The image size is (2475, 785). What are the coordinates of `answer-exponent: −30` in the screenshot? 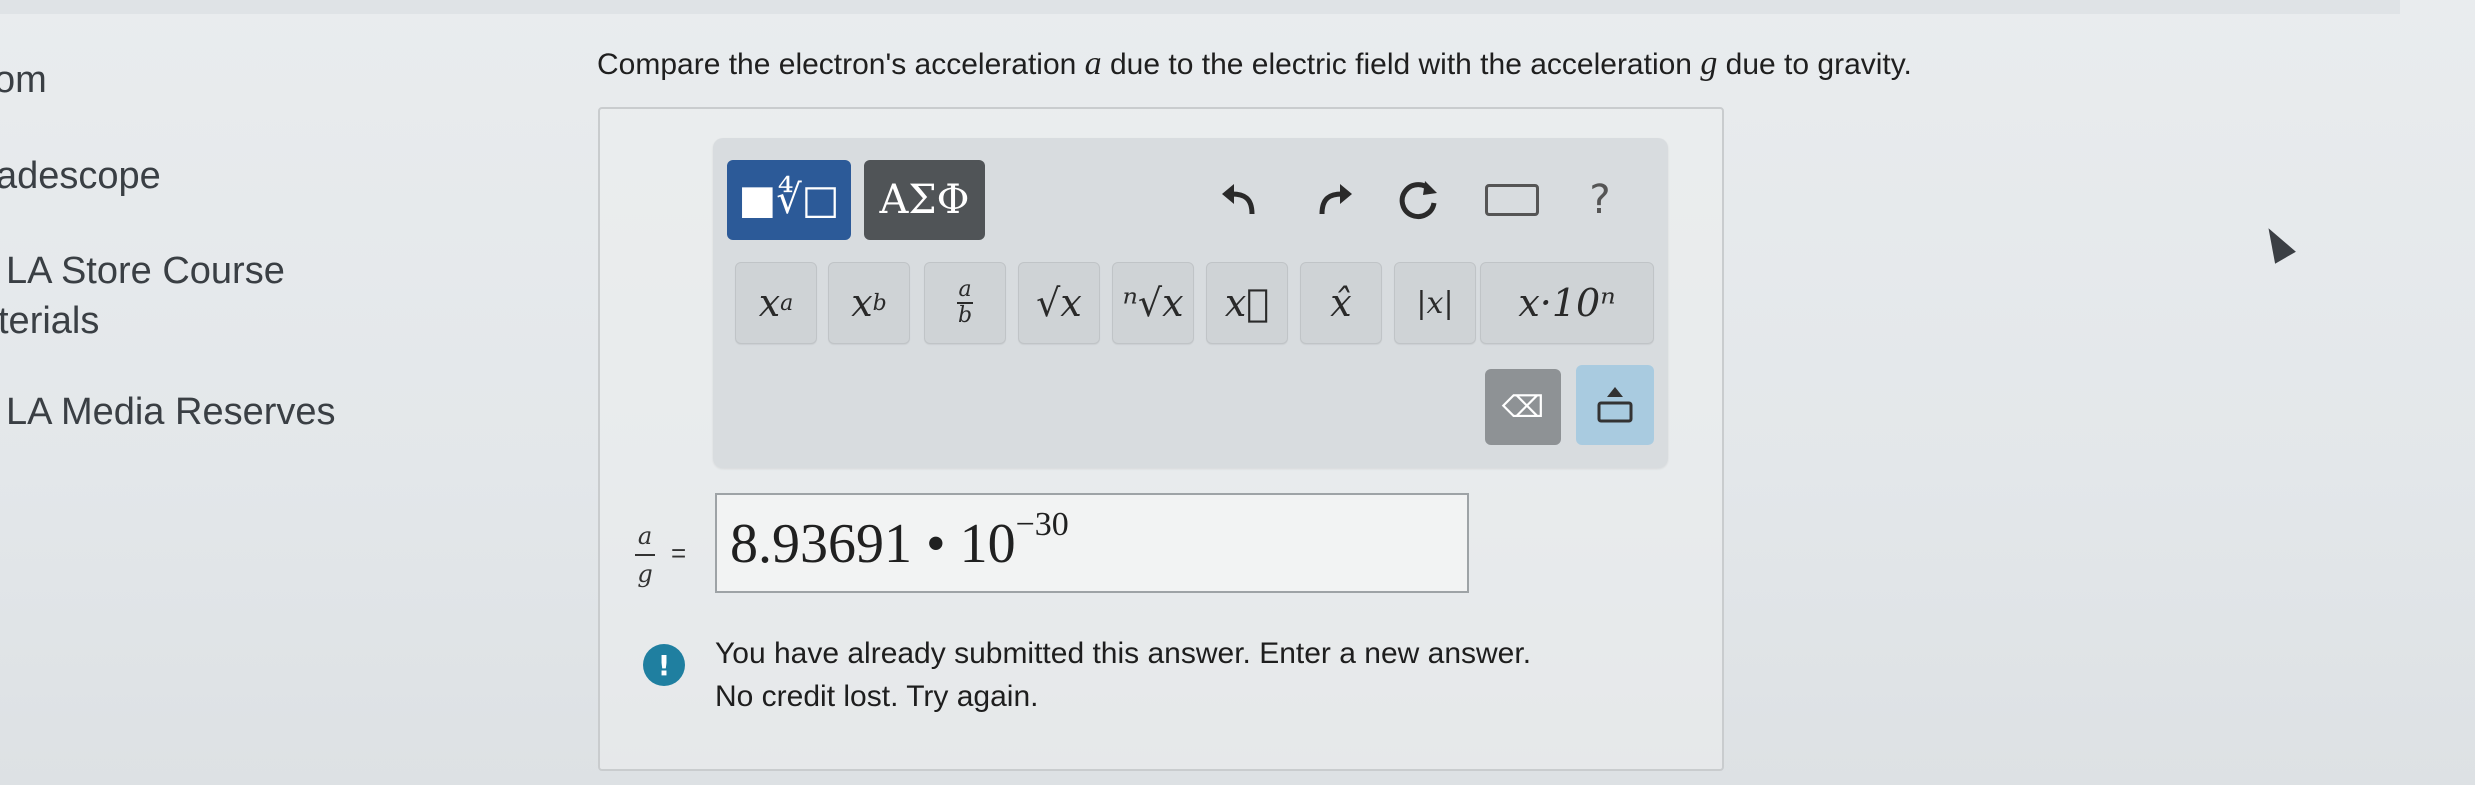 It's located at (1042, 524).